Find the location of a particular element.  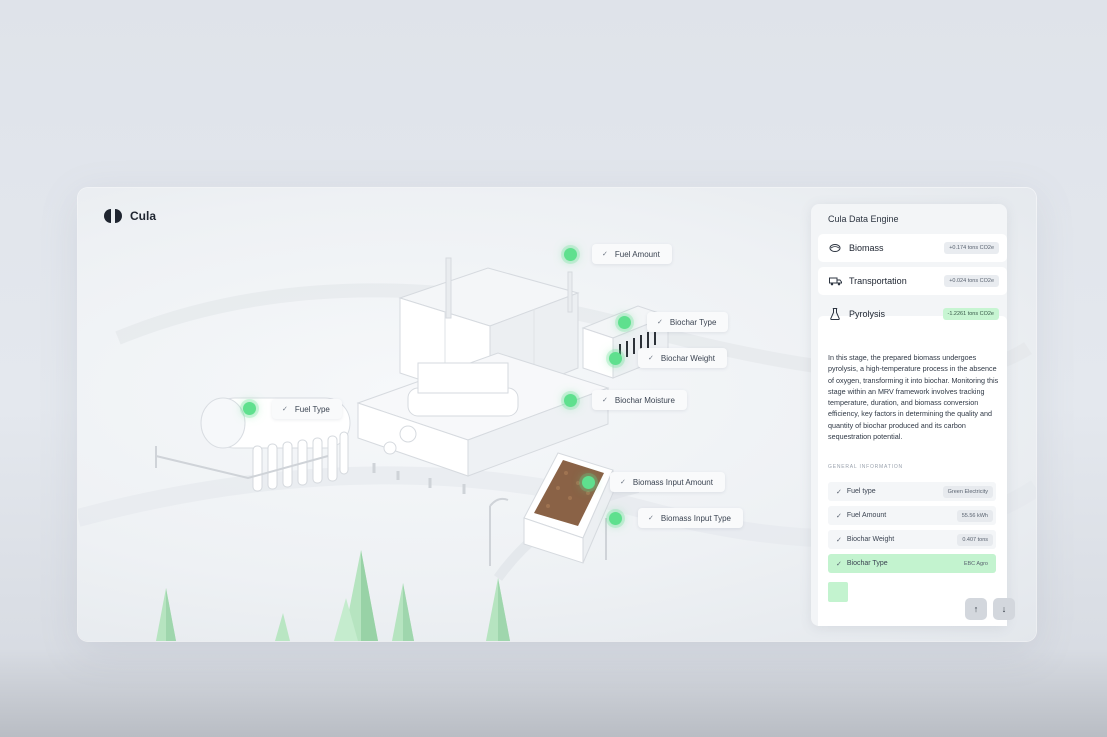

info-value: EBC Agro is located at coordinates (975, 563).